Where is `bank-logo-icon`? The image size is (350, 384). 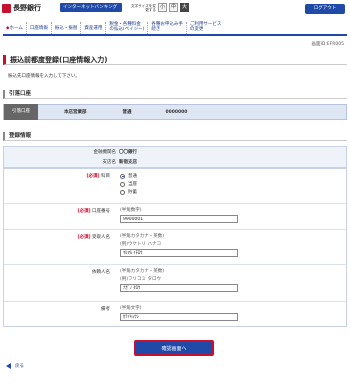
bank-logo-icon is located at coordinates (6, 8).